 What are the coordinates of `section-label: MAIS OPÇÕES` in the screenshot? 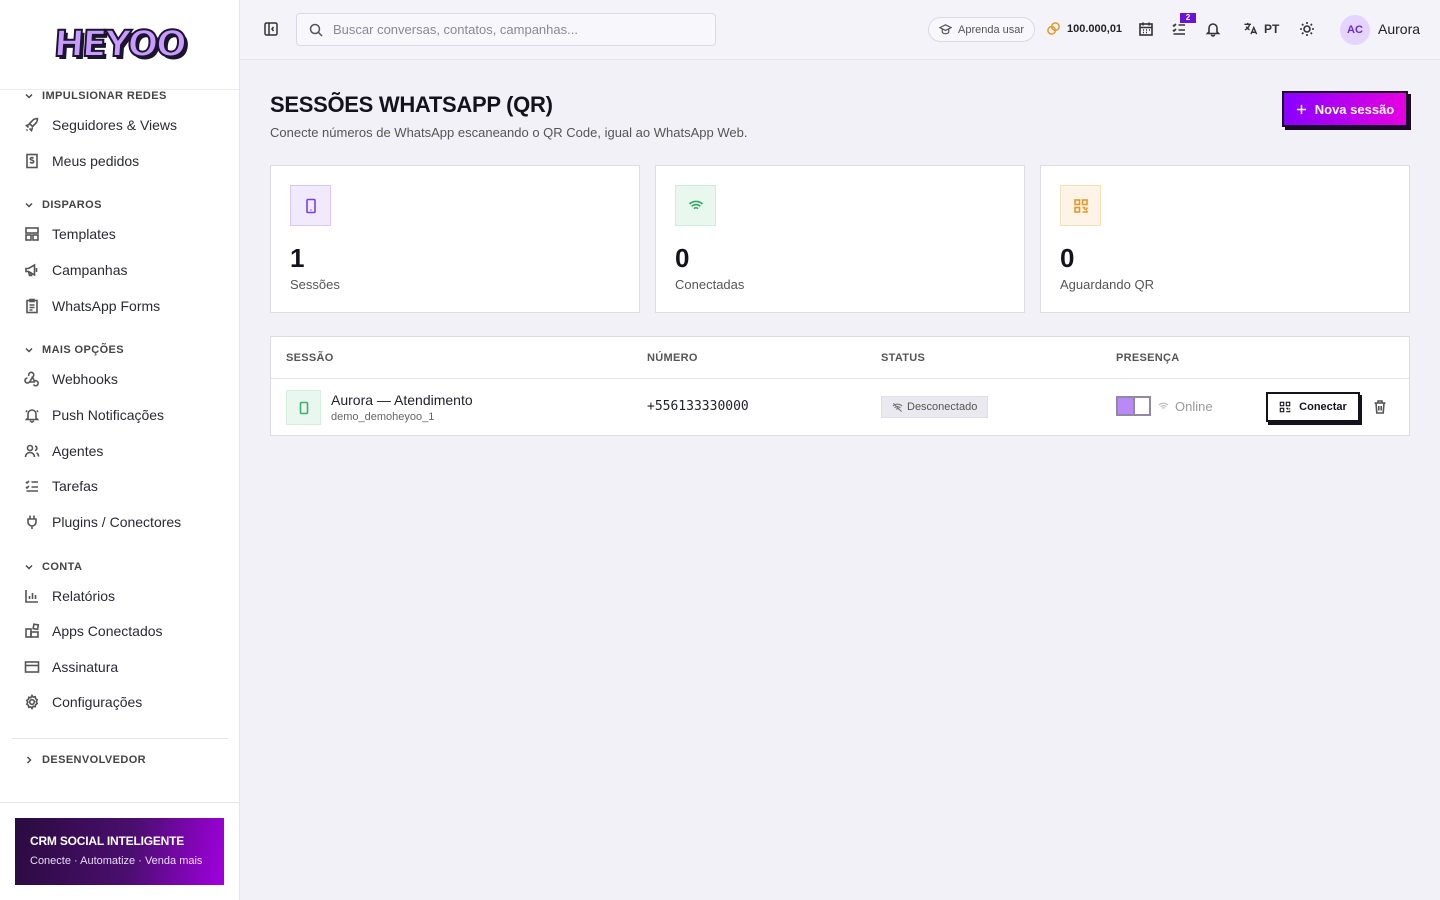 It's located at (83, 350).